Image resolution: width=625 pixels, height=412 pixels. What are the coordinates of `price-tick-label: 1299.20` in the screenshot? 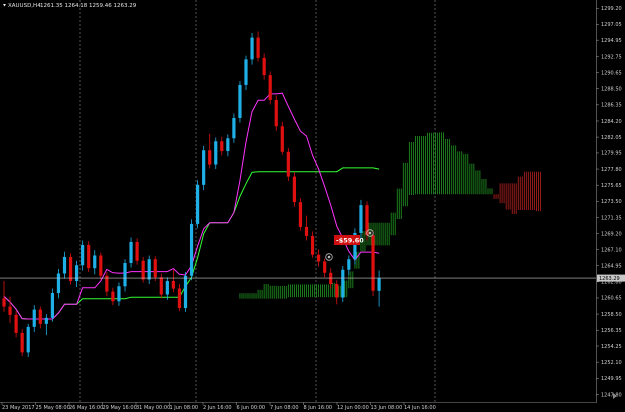 It's located at (611, 9).